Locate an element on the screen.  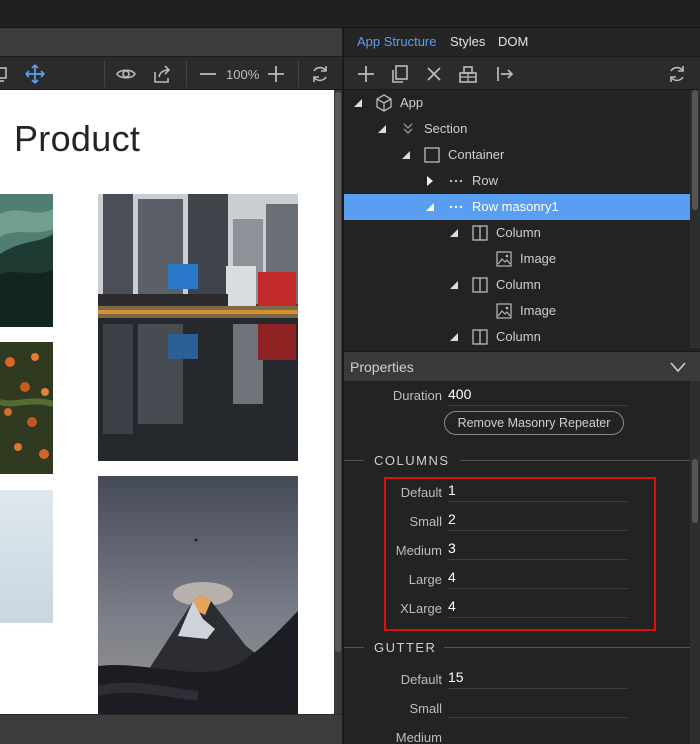
app-top-bar is located at coordinates (350, 14).